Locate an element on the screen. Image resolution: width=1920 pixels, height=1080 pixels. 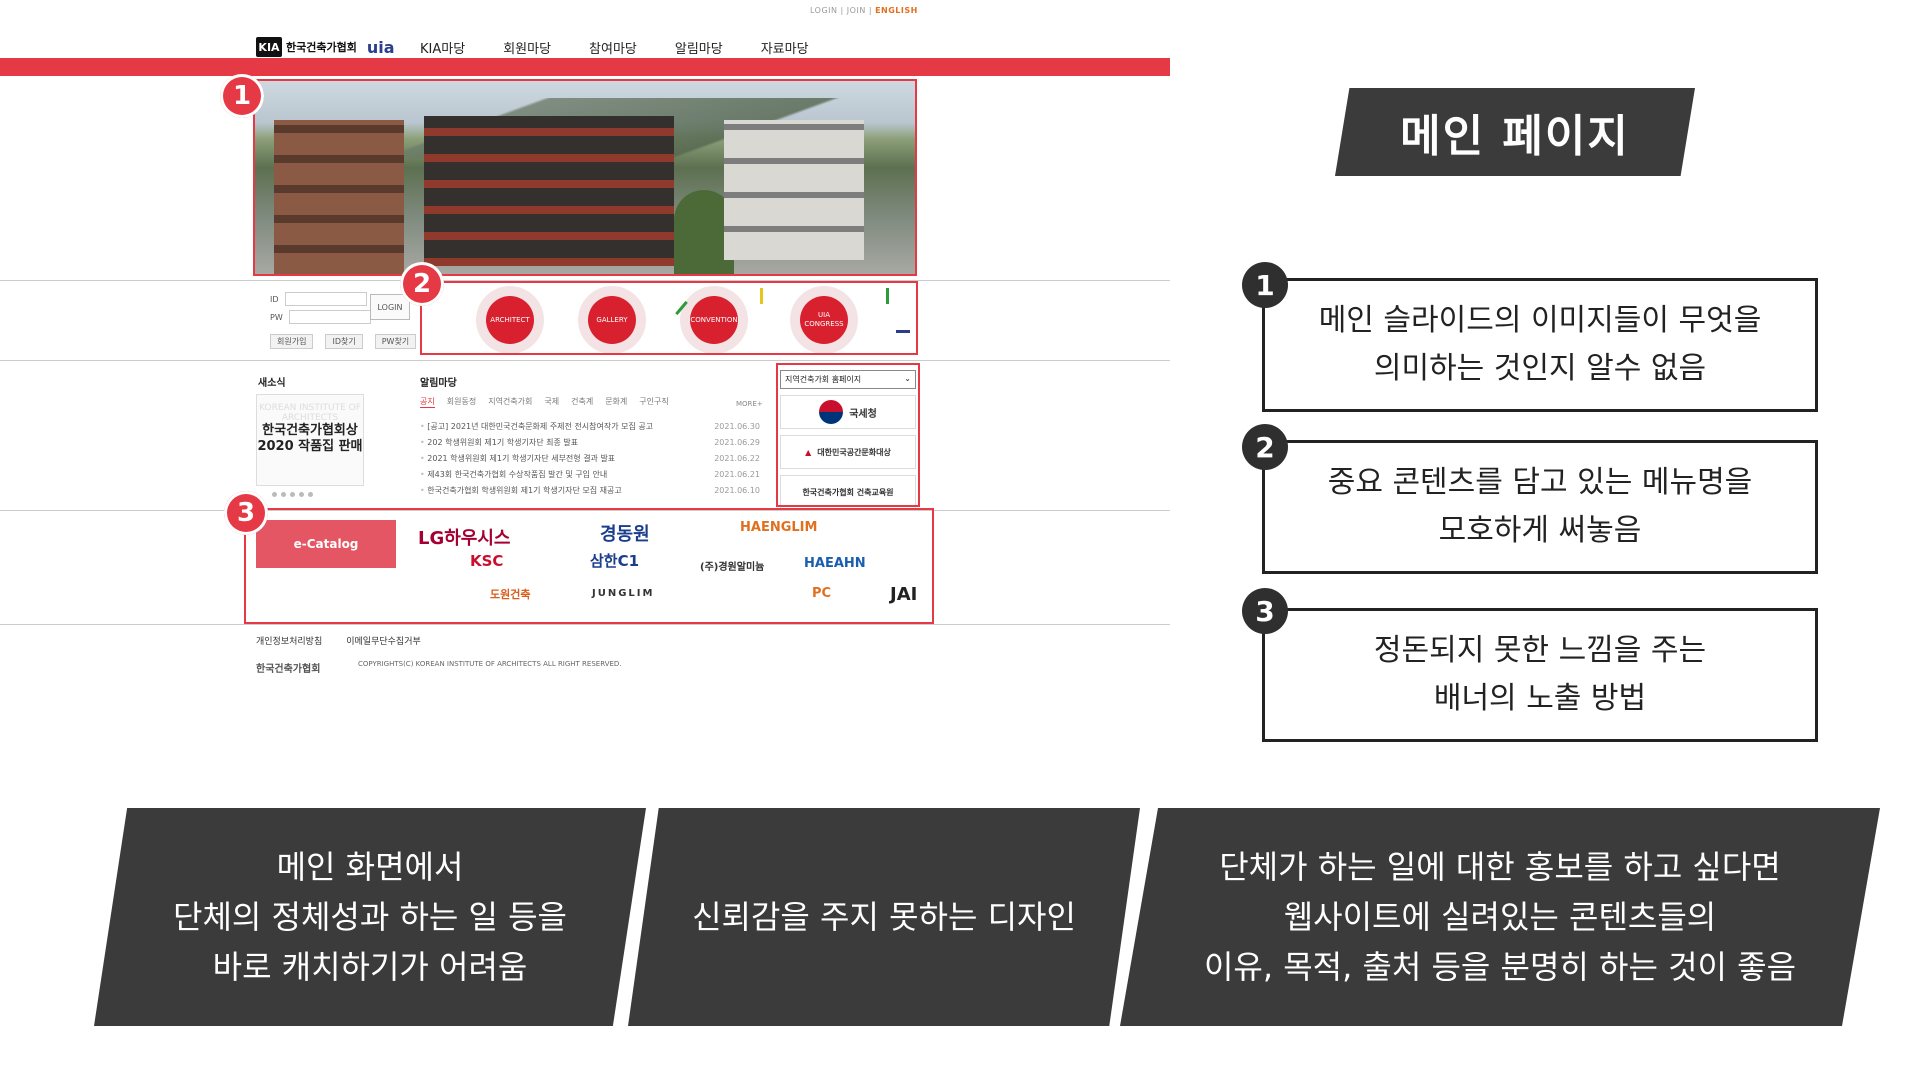
tab-member-news: 회원동정 is located at coordinates (461, 402).